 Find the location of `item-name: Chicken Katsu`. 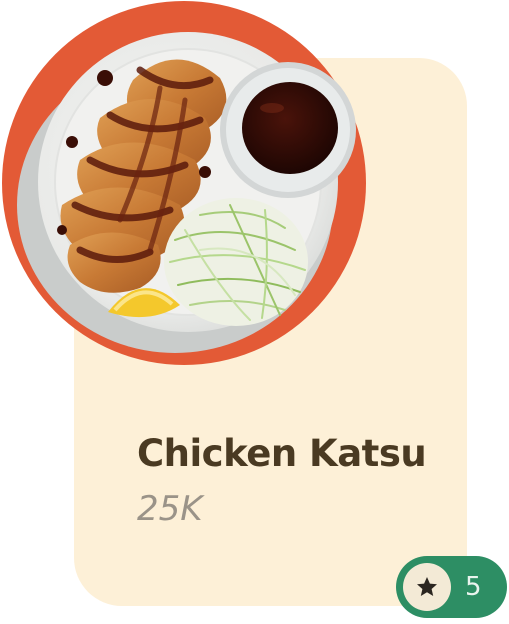

item-name: Chicken Katsu is located at coordinates (282, 453).